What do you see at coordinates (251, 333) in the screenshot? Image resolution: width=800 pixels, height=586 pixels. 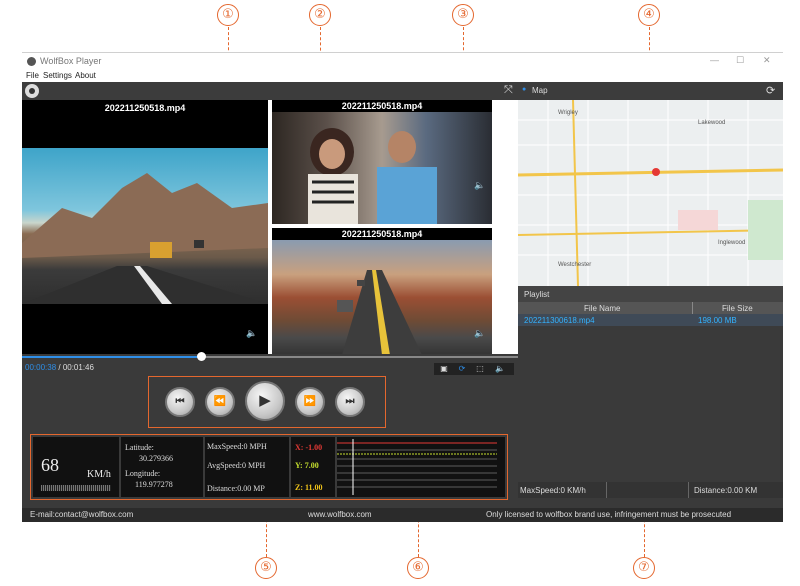 I see `volume-icon-front: 🔈` at bounding box center [251, 333].